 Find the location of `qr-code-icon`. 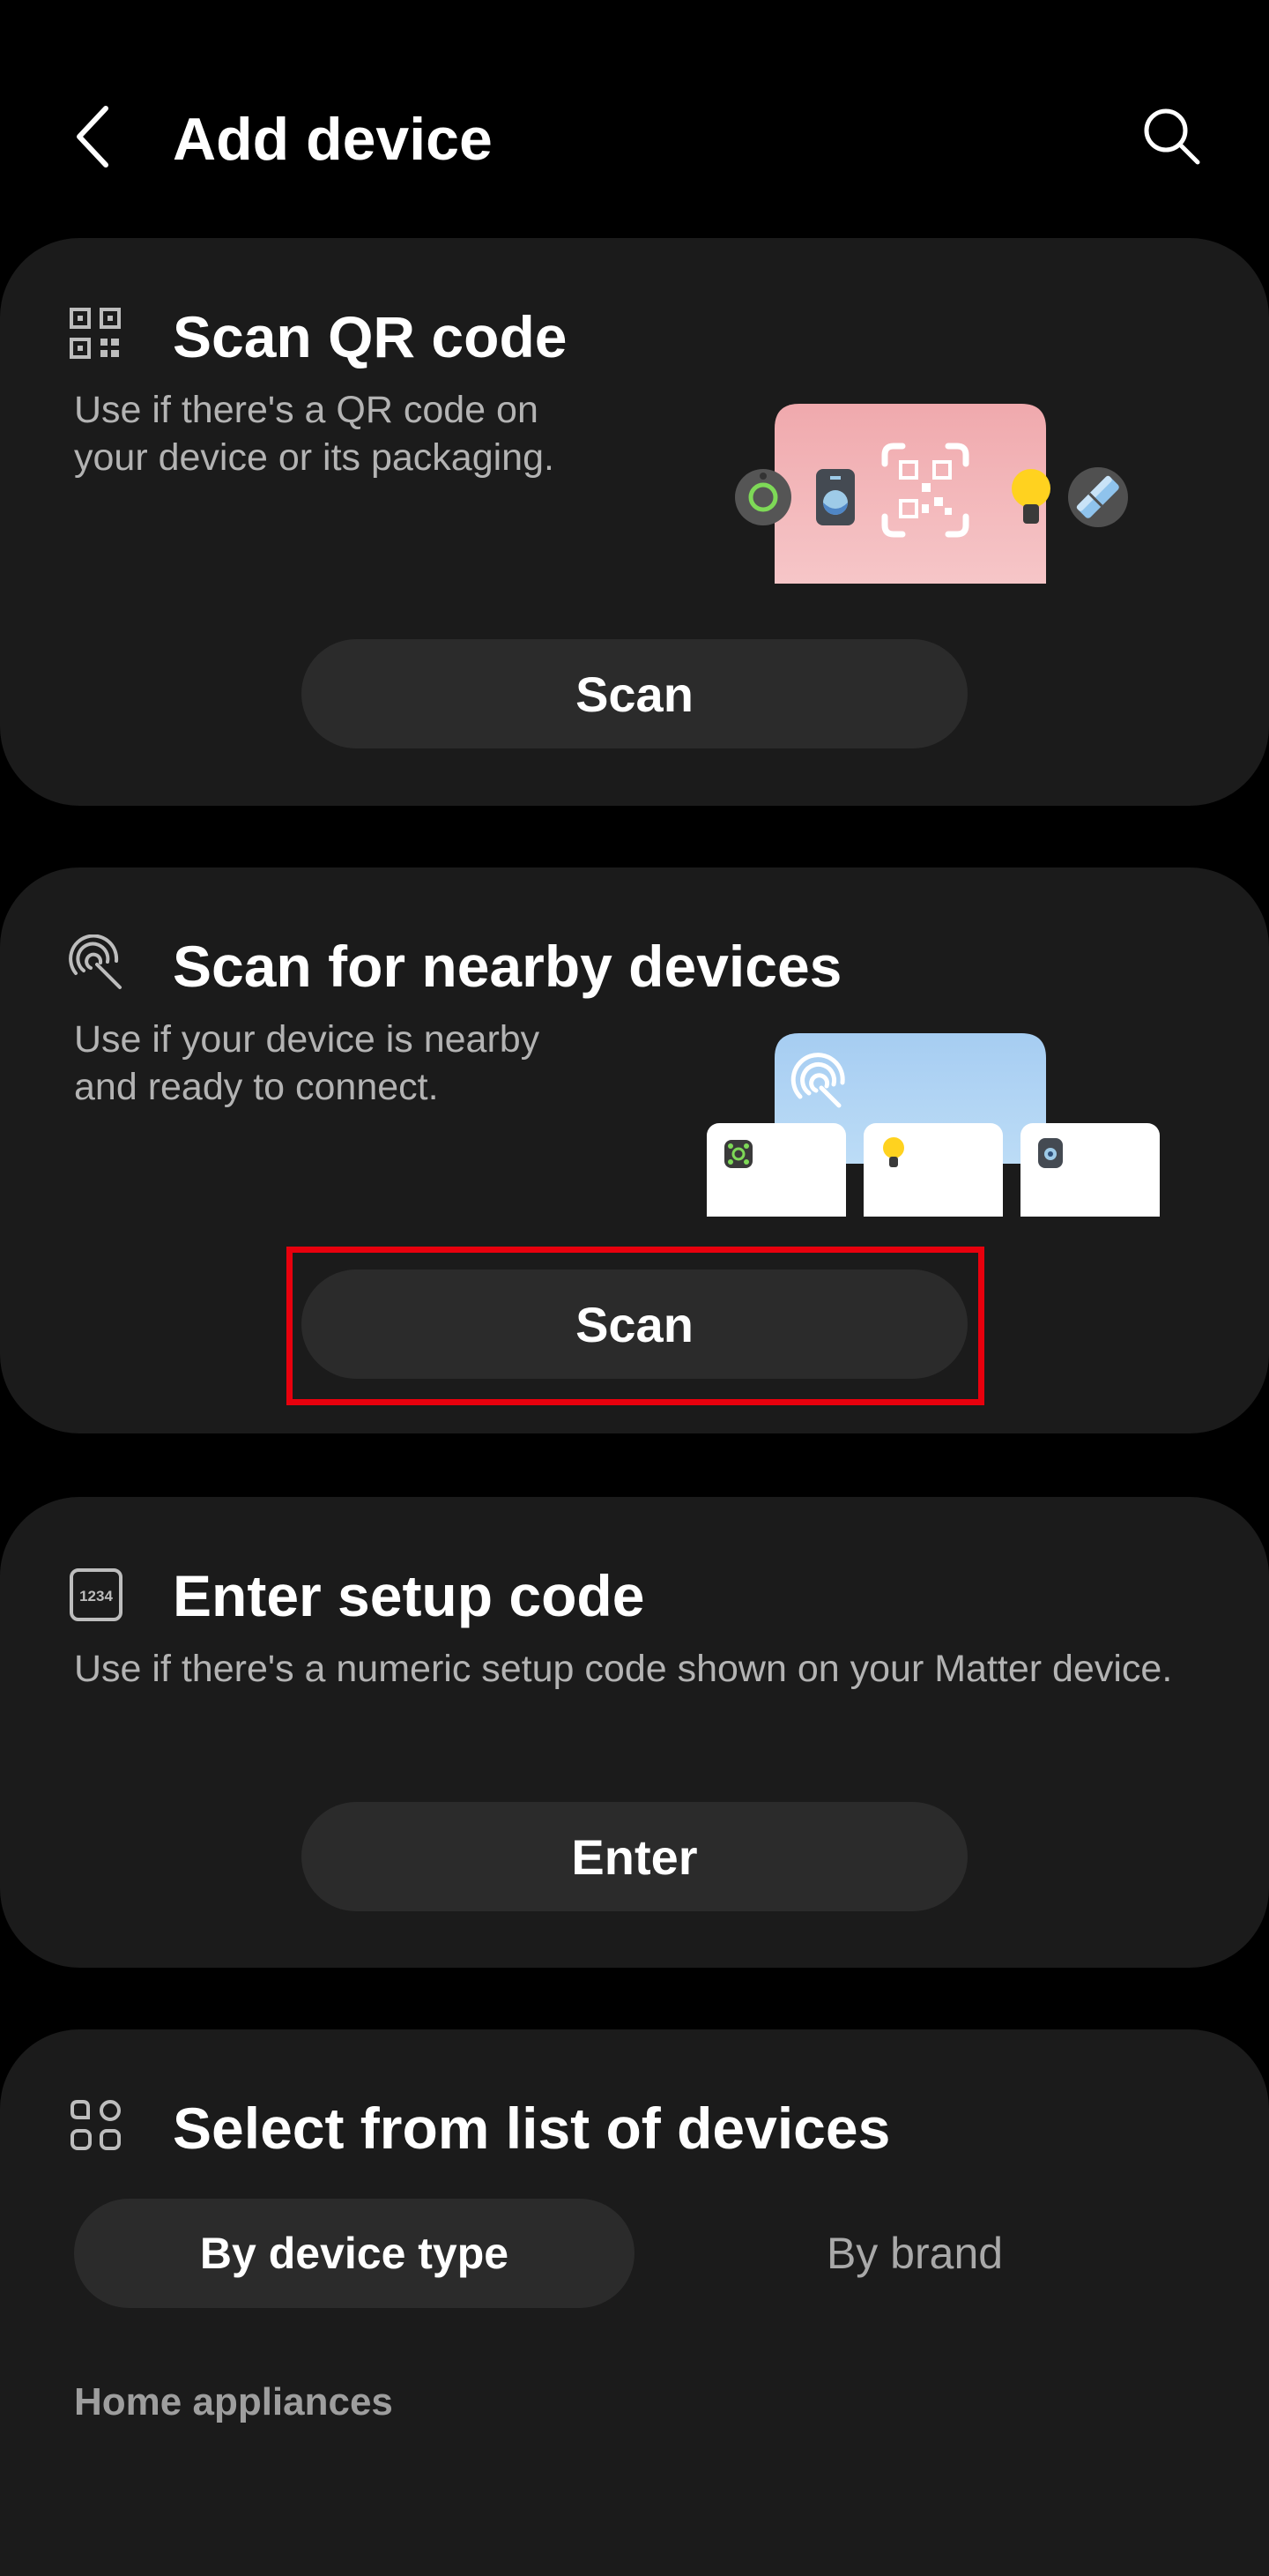

qr-code-icon is located at coordinates (95, 335).